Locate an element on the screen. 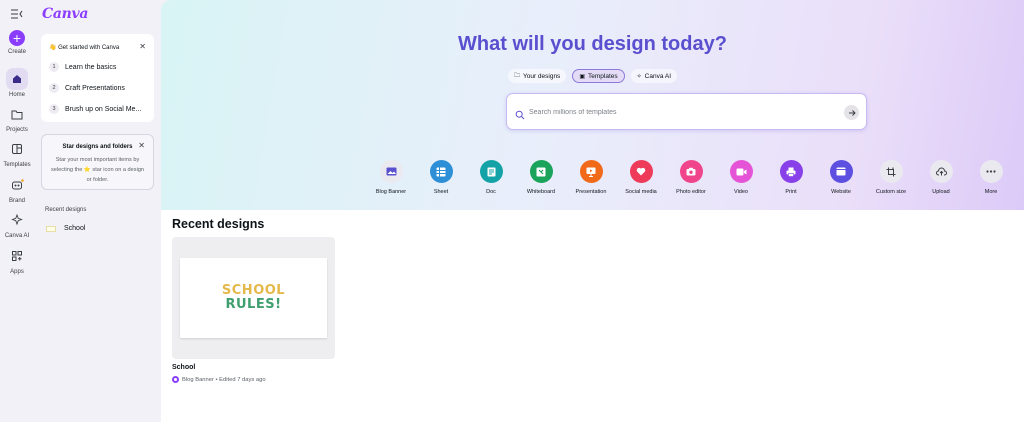 This screenshot has height=422, width=1024. design-thumbnail is located at coordinates (51, 228).